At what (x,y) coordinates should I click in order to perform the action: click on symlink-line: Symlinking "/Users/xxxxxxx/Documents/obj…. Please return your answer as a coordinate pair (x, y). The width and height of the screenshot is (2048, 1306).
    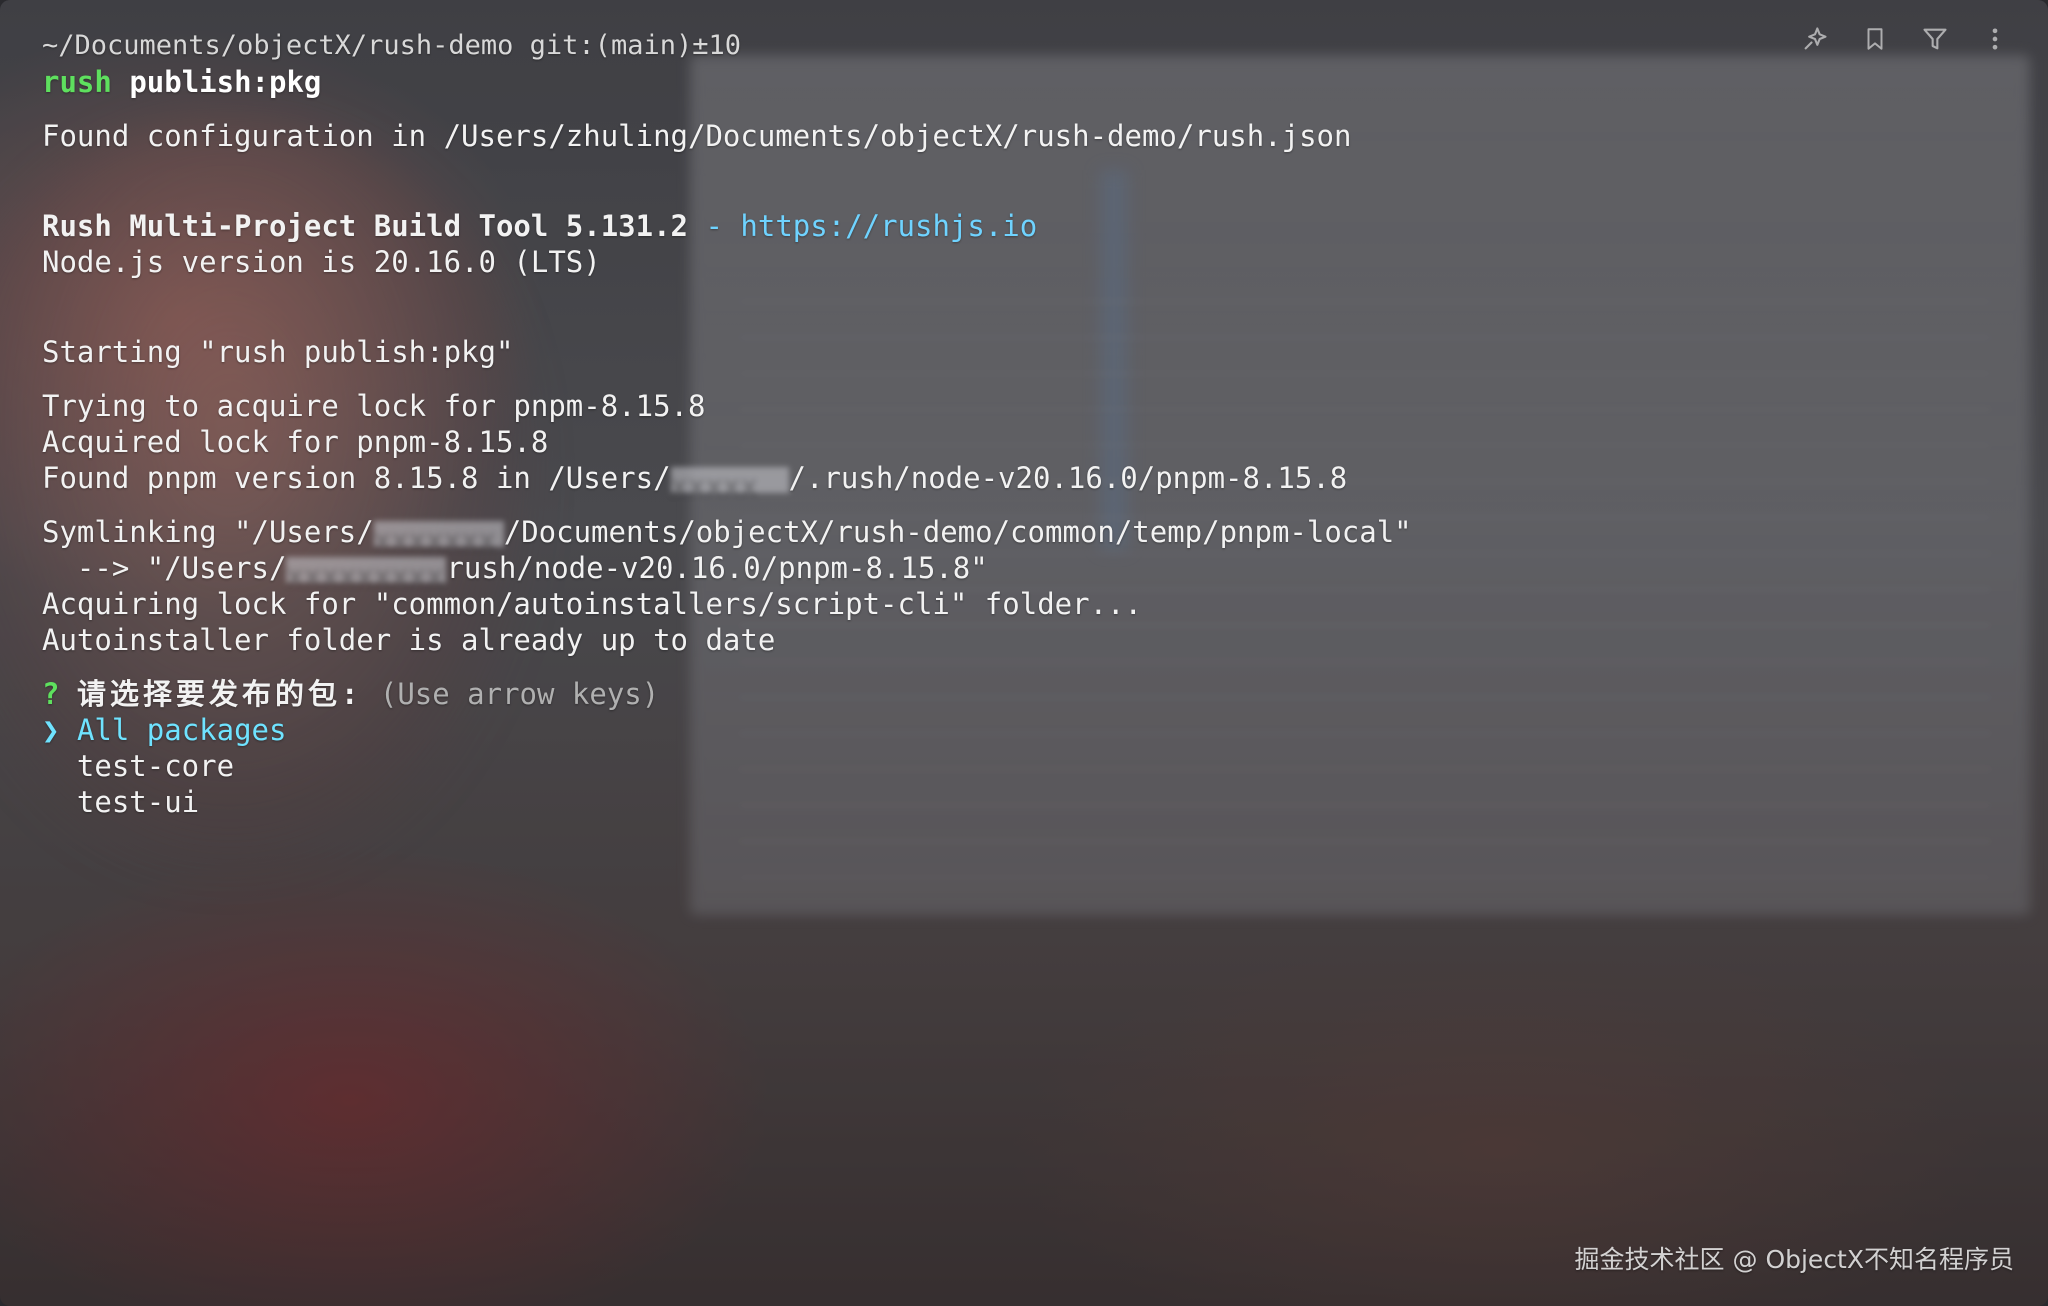
    Looking at the image, I should click on (1015, 535).